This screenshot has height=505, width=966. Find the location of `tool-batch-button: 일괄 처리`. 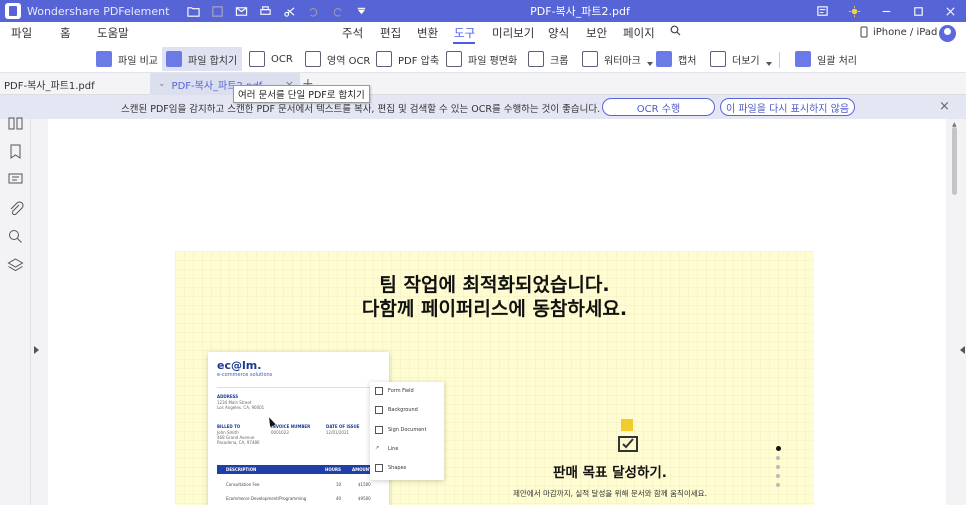

tool-batch-button: 일괄 처리 is located at coordinates (826, 59).